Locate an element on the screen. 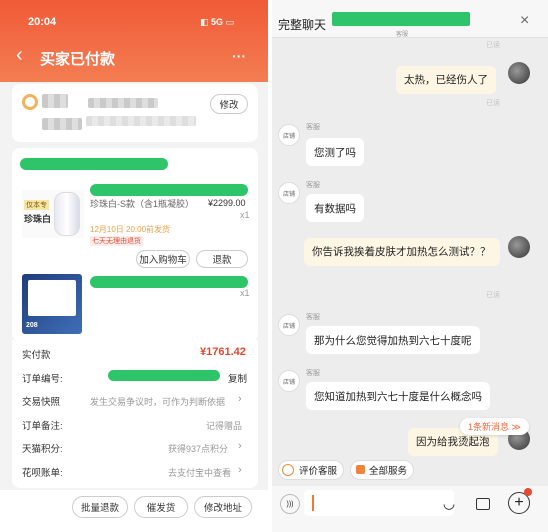 This screenshot has width=548, height=532. notification-dot is located at coordinates (528, 492).